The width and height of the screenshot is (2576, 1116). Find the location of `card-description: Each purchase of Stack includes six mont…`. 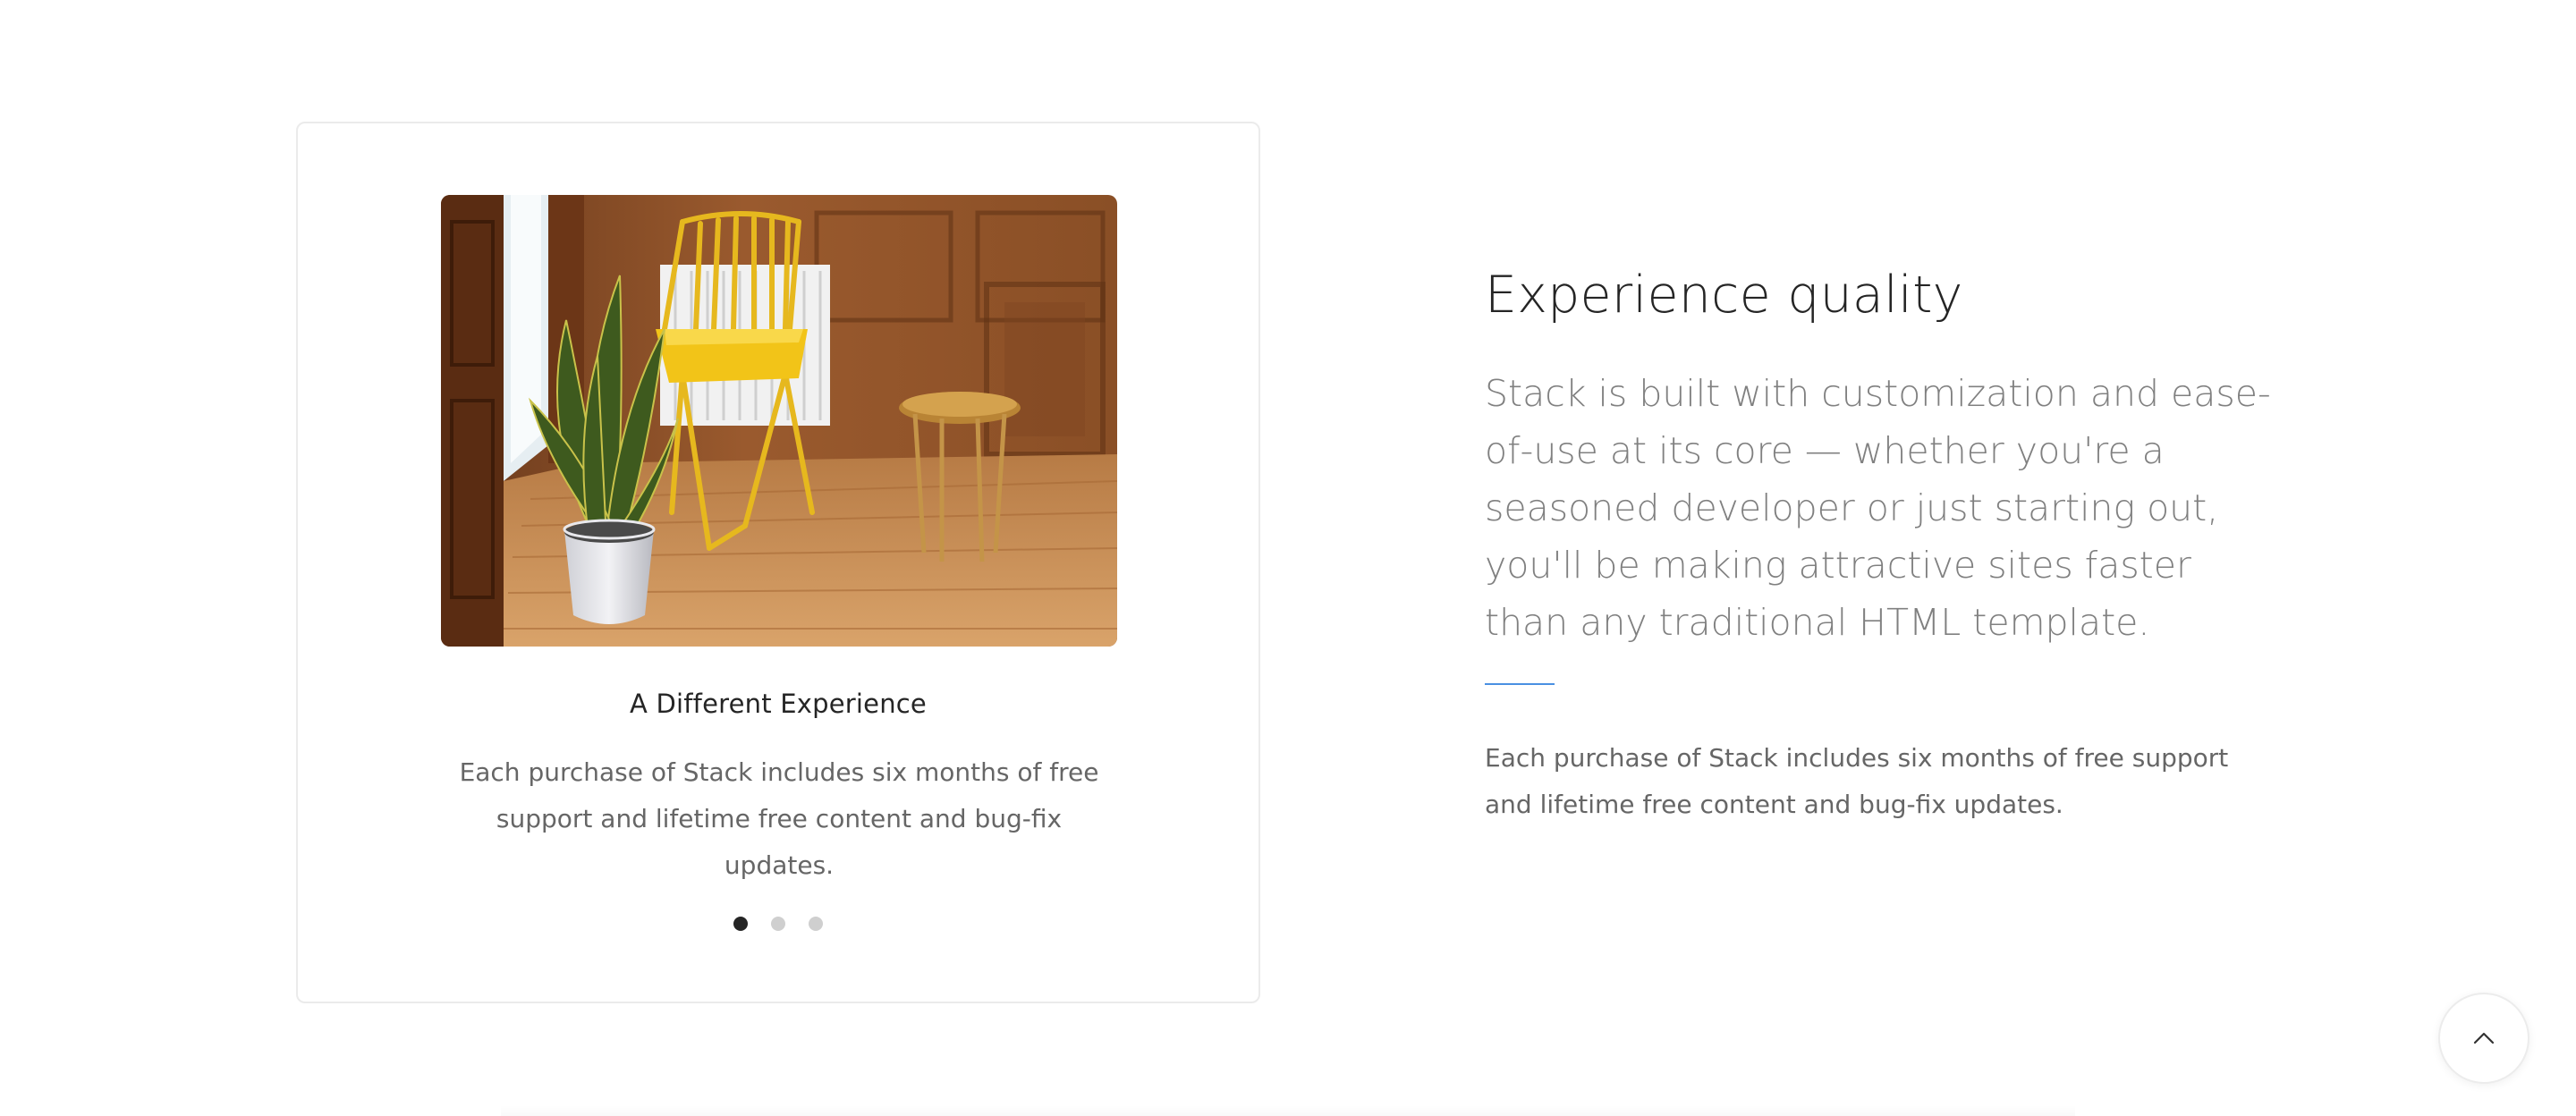

card-description: Each purchase of Stack includes six mont… is located at coordinates (779, 818).